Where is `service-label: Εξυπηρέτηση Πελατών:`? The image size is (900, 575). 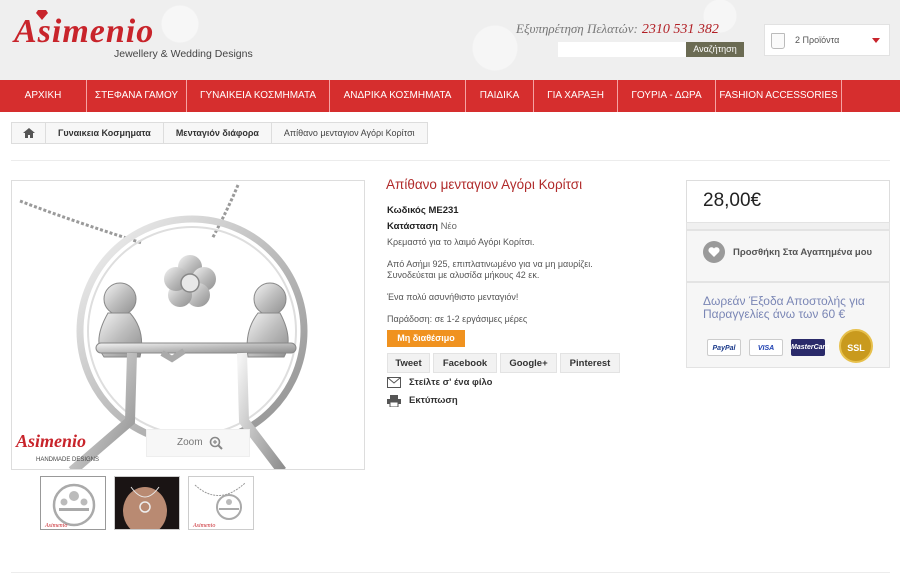 service-label: Εξυπηρέτηση Πελατών: is located at coordinates (577, 28).